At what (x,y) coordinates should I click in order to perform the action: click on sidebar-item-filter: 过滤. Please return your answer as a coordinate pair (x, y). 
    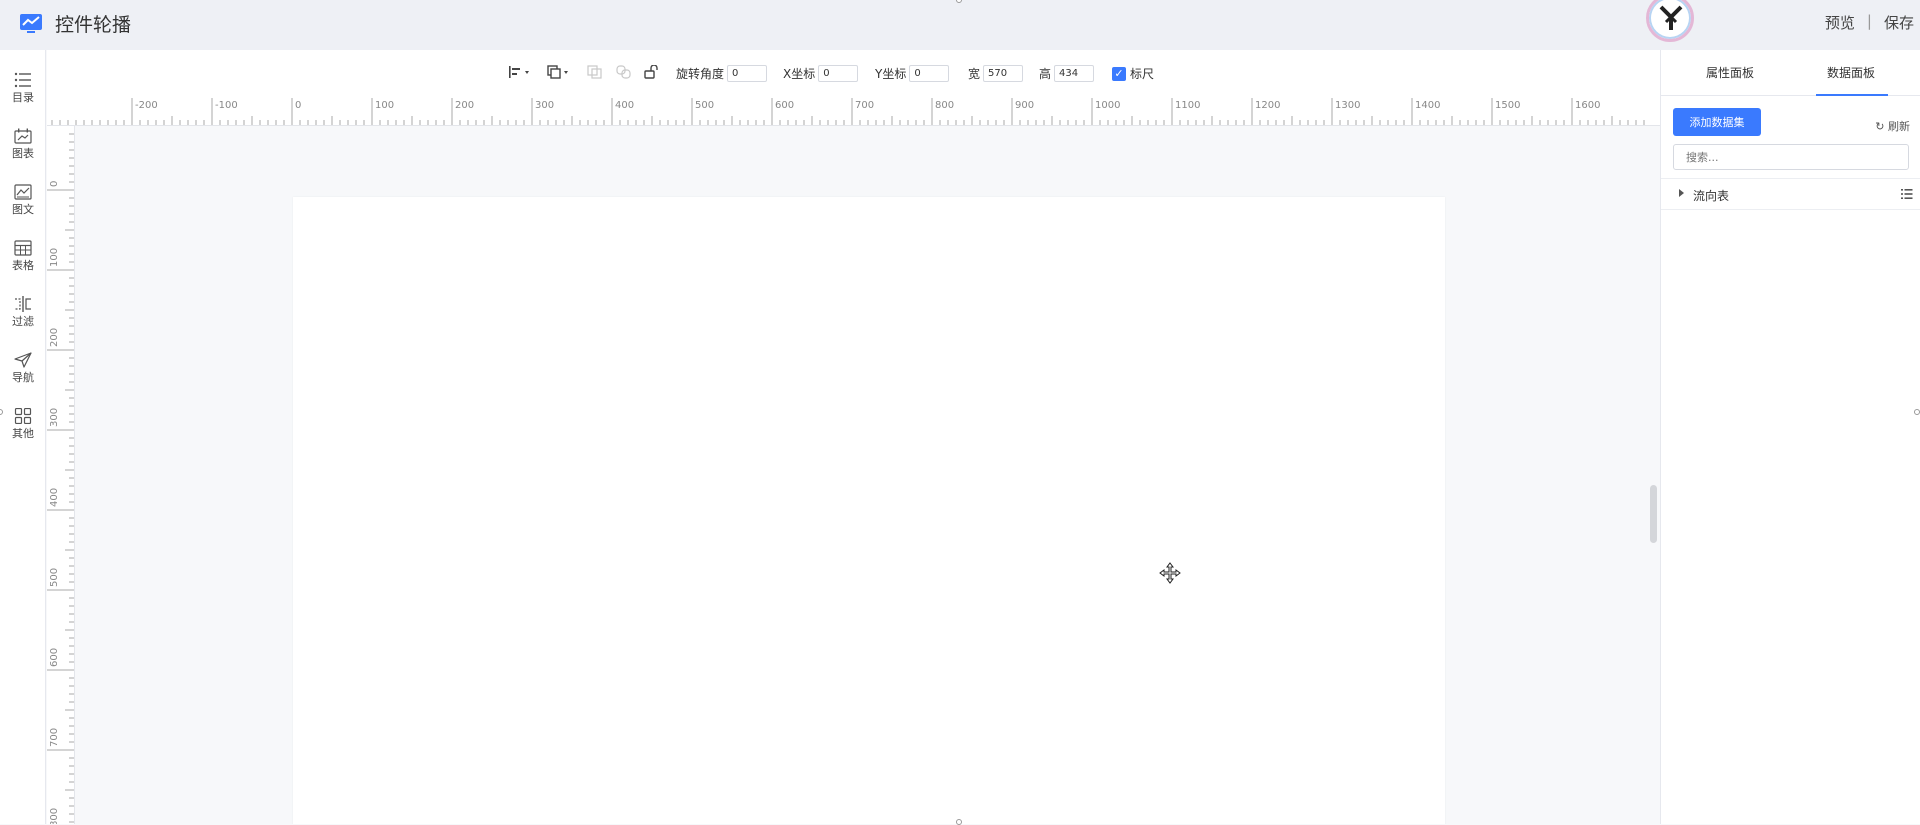
    Looking at the image, I should click on (23, 320).